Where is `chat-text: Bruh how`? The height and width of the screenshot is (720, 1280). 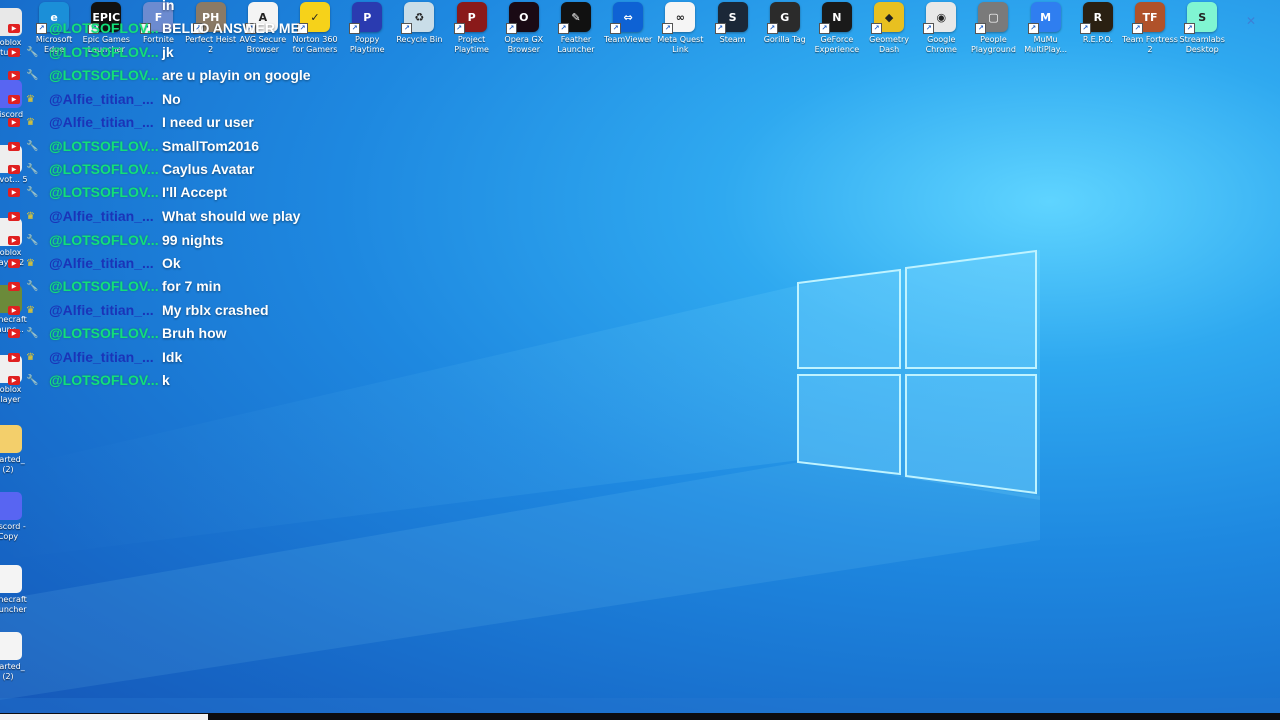 chat-text: Bruh how is located at coordinates (194, 333).